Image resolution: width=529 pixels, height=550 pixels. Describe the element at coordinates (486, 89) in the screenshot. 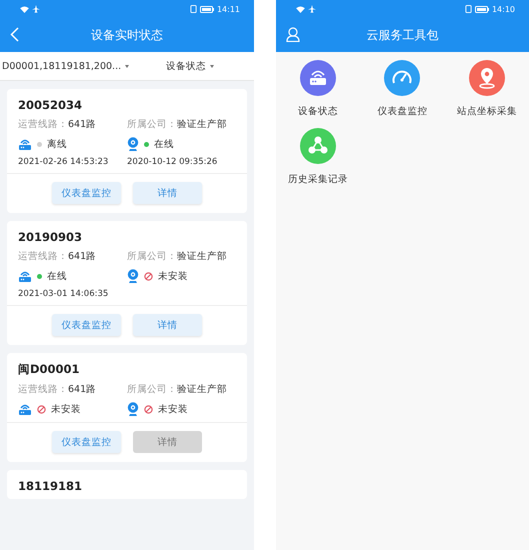

I see `tool-tile: 站点坐标采集` at that location.